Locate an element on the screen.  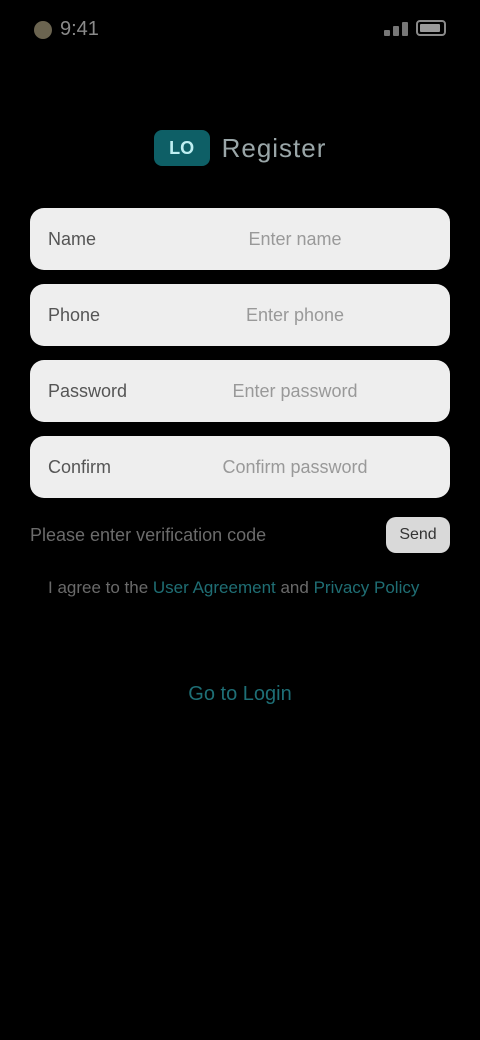
signal-icon is located at coordinates (396, 28).